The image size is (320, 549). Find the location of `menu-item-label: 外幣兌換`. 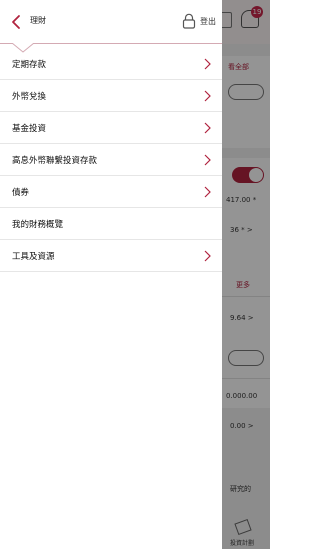

menu-item-label: 外幣兌換 is located at coordinates (29, 97).